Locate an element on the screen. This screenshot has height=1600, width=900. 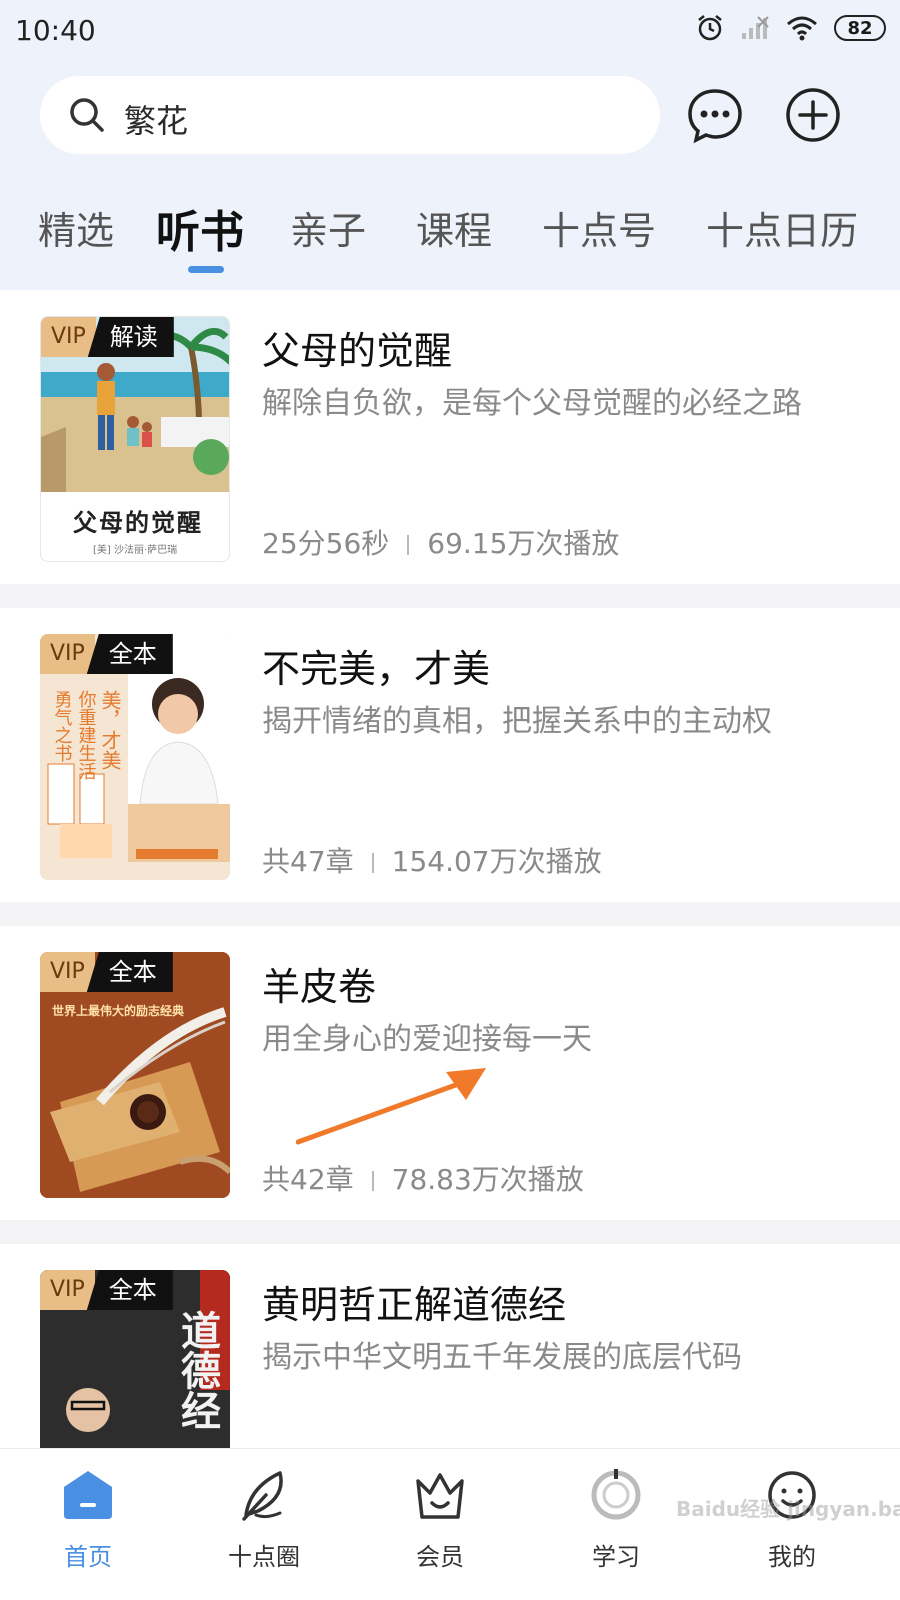
nav-vip: 会员 is located at coordinates (440, 1519).